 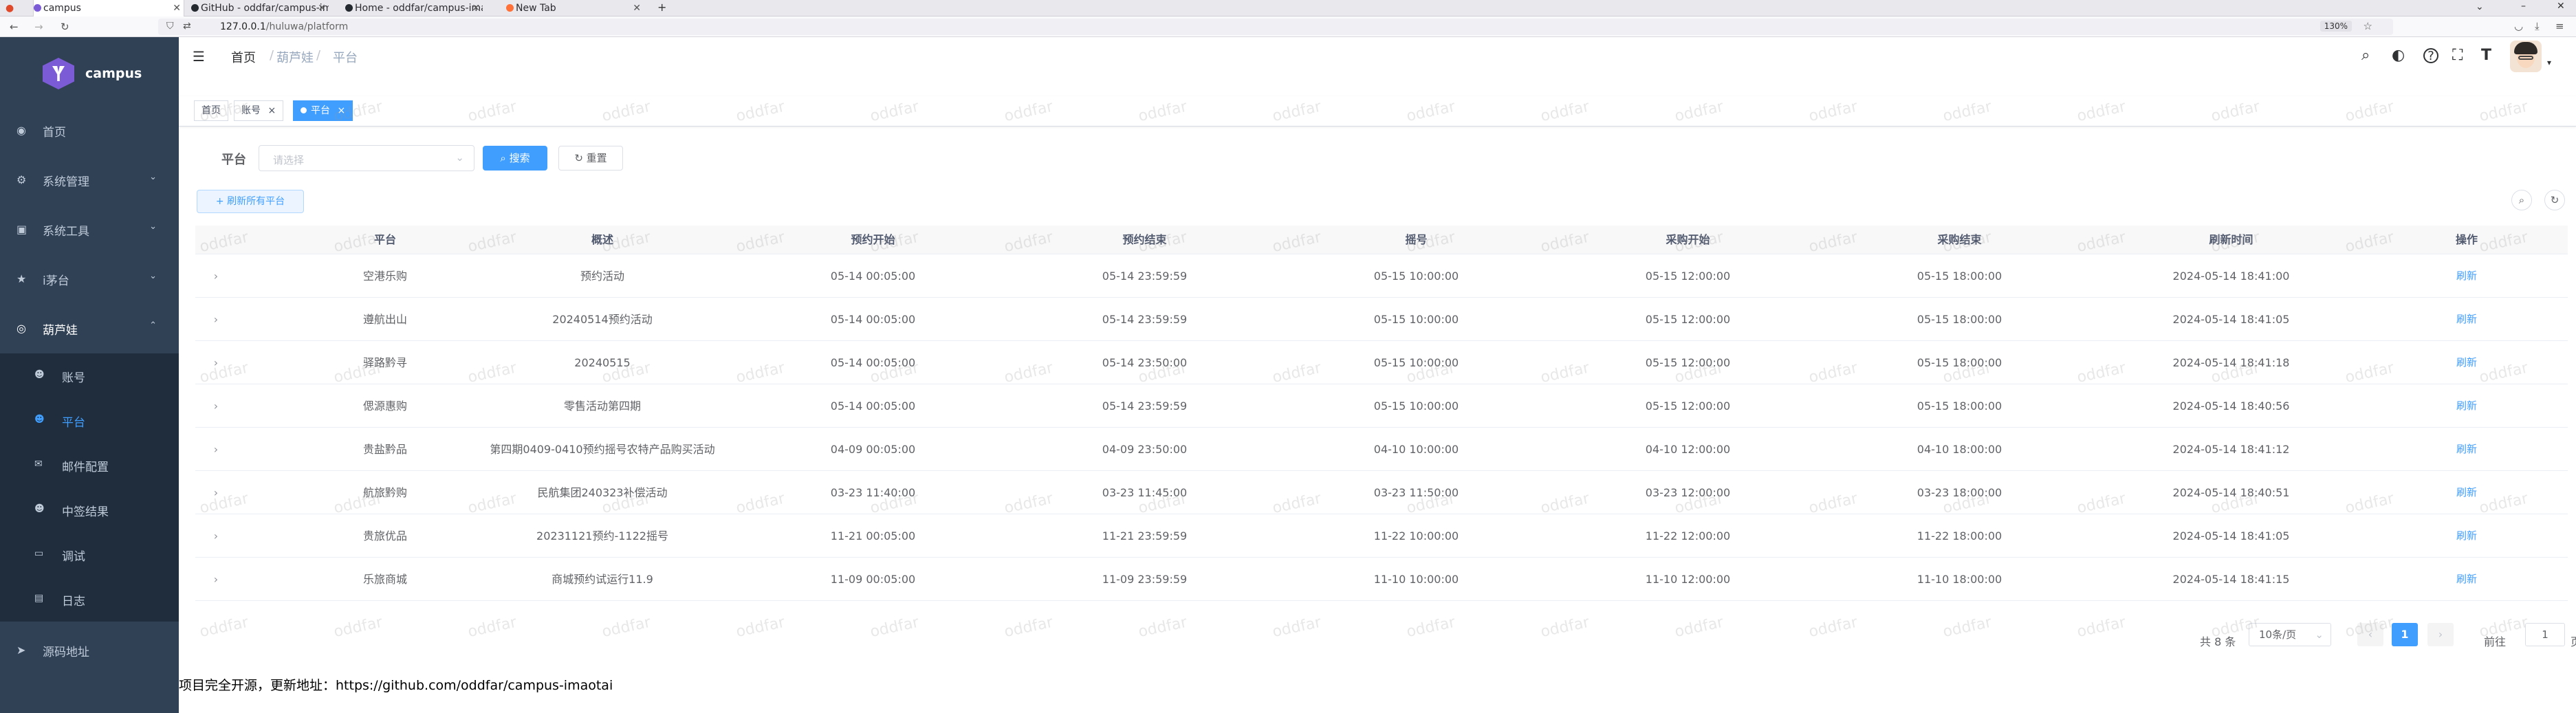 What do you see at coordinates (2526, 56) in the screenshot?
I see `avatar` at bounding box center [2526, 56].